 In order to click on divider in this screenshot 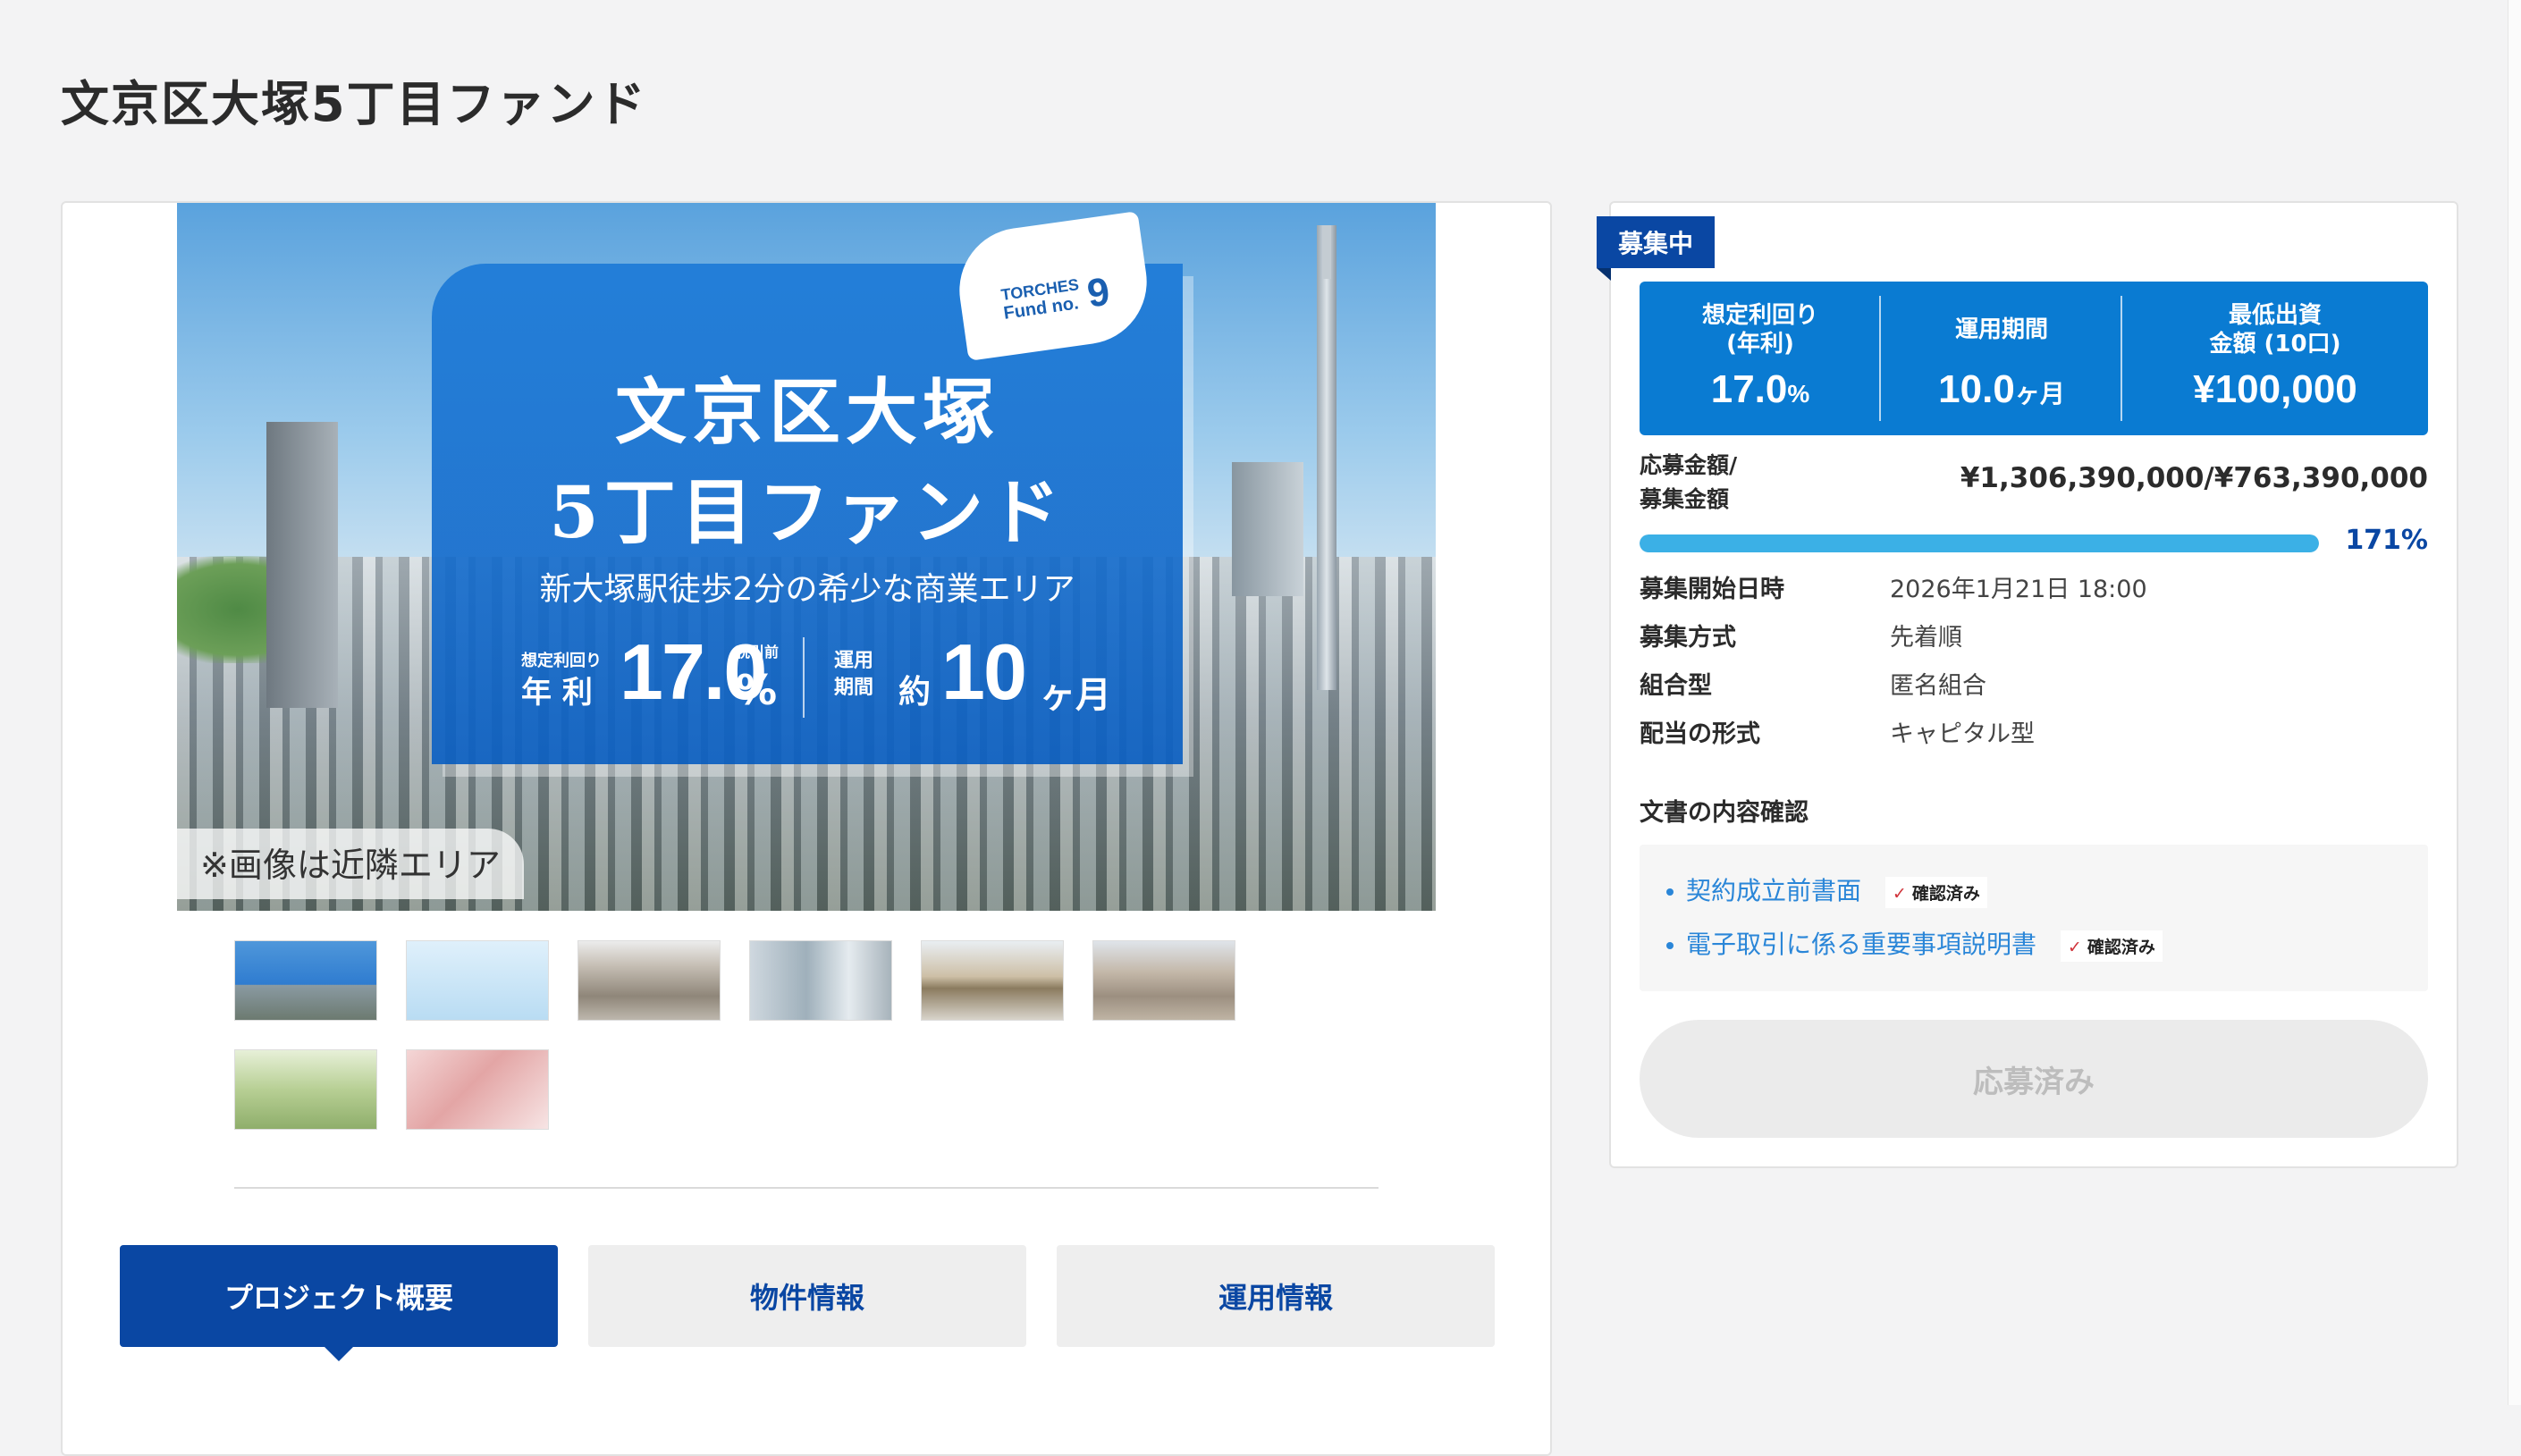, I will do `click(806, 1188)`.